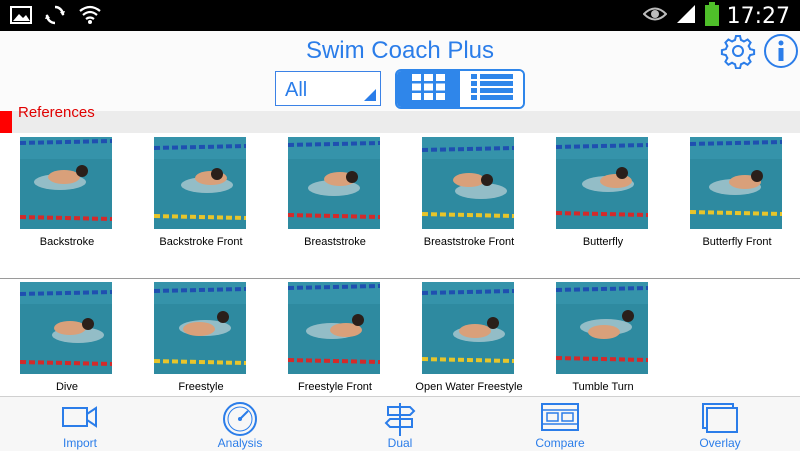  I want to click on reference-item: Breaststroke, so click(335, 198).